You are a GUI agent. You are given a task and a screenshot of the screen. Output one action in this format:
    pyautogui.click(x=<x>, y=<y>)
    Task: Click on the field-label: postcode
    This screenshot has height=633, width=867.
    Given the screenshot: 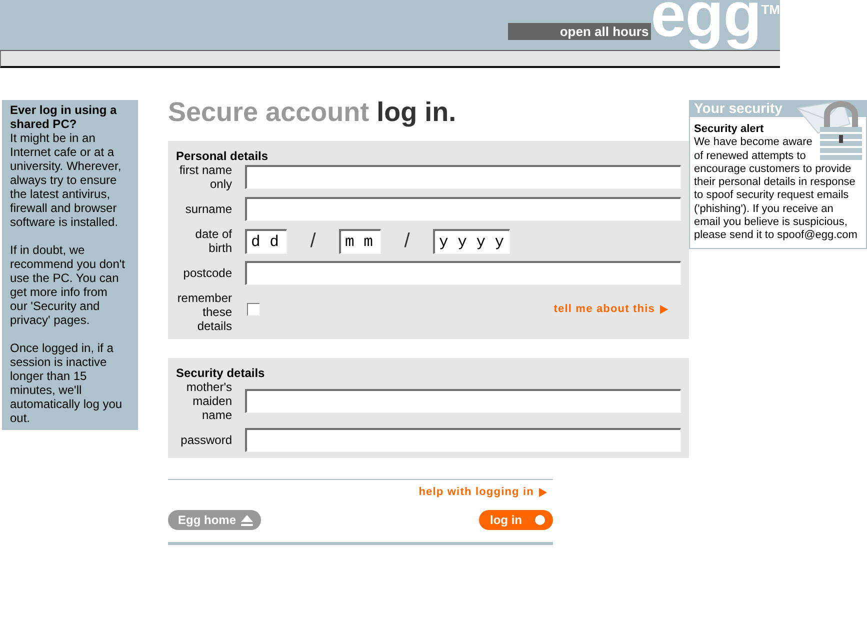 What is the action you would take?
    pyautogui.click(x=207, y=273)
    